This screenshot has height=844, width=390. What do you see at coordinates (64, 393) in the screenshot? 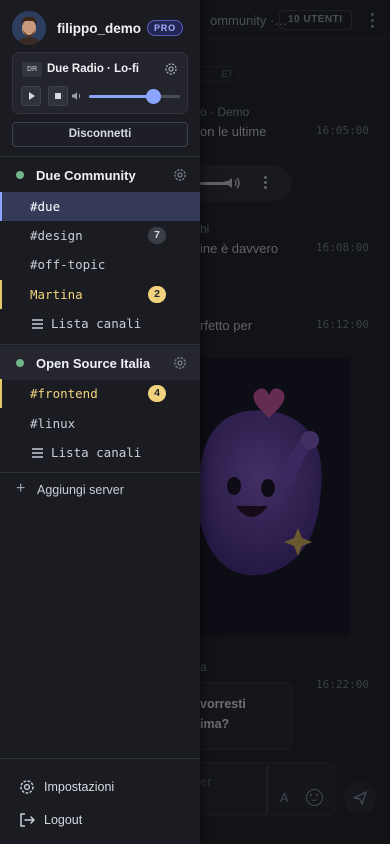
I see `channel-label: #frontend` at bounding box center [64, 393].